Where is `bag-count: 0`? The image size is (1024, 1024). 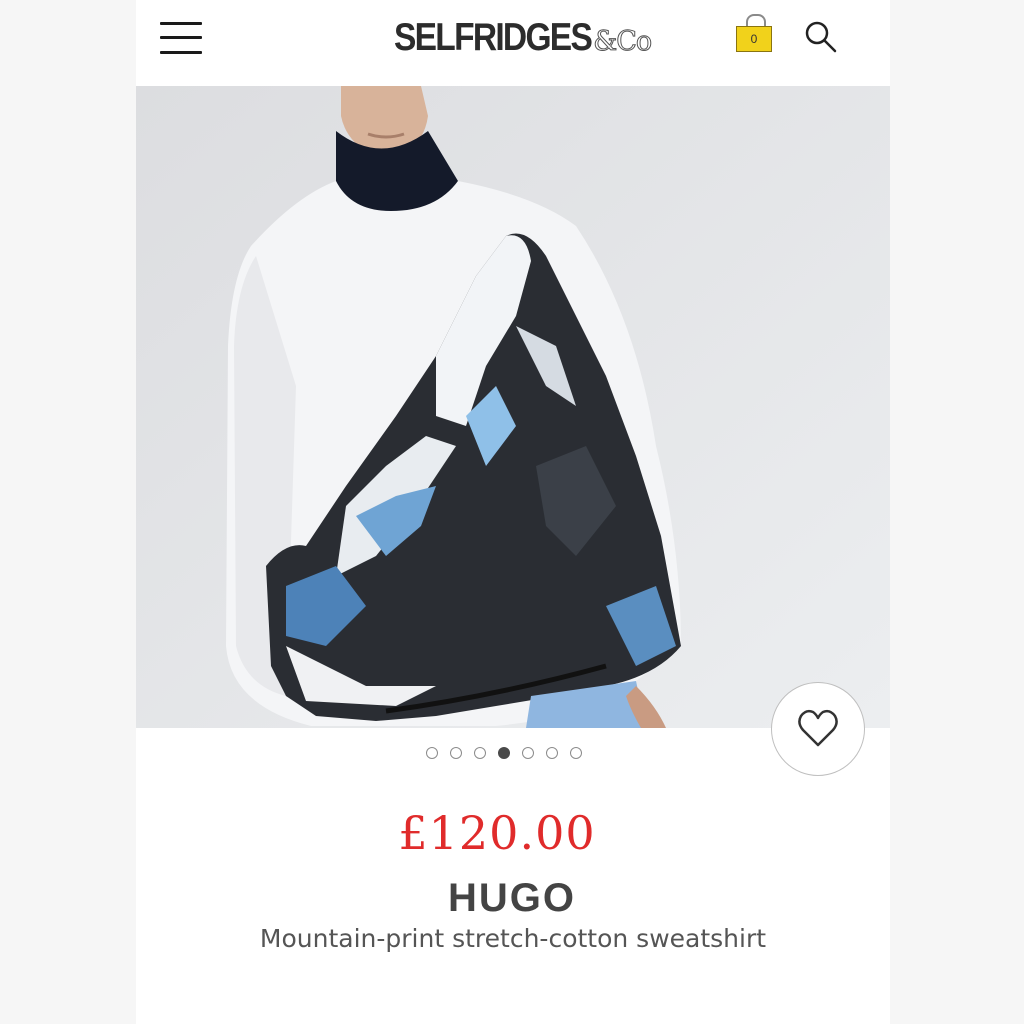
bag-count: 0 is located at coordinates (754, 39).